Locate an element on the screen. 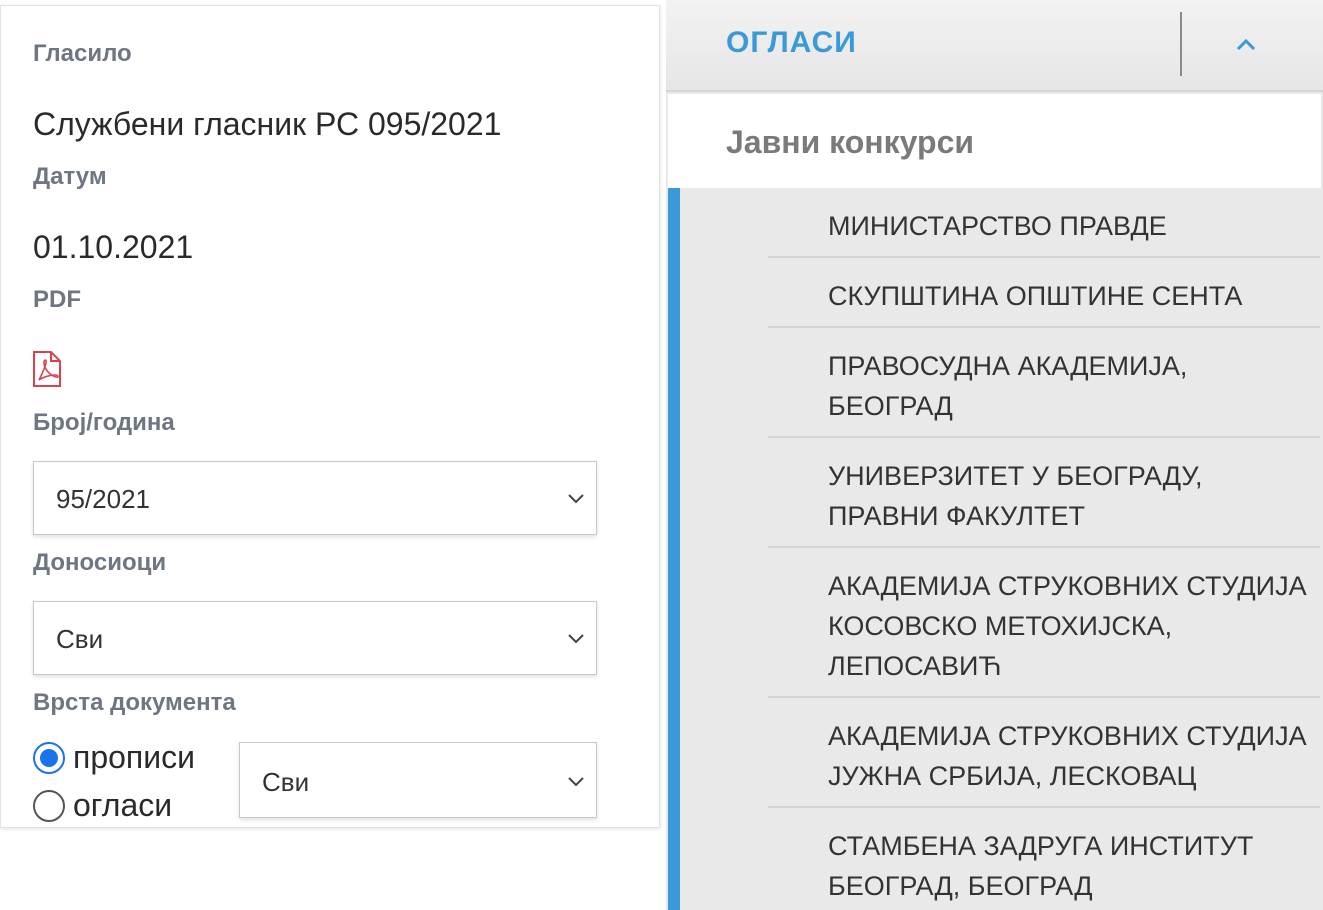 The height and width of the screenshot is (910, 1323). datum-value: 01.10.2021 is located at coordinates (113, 247).